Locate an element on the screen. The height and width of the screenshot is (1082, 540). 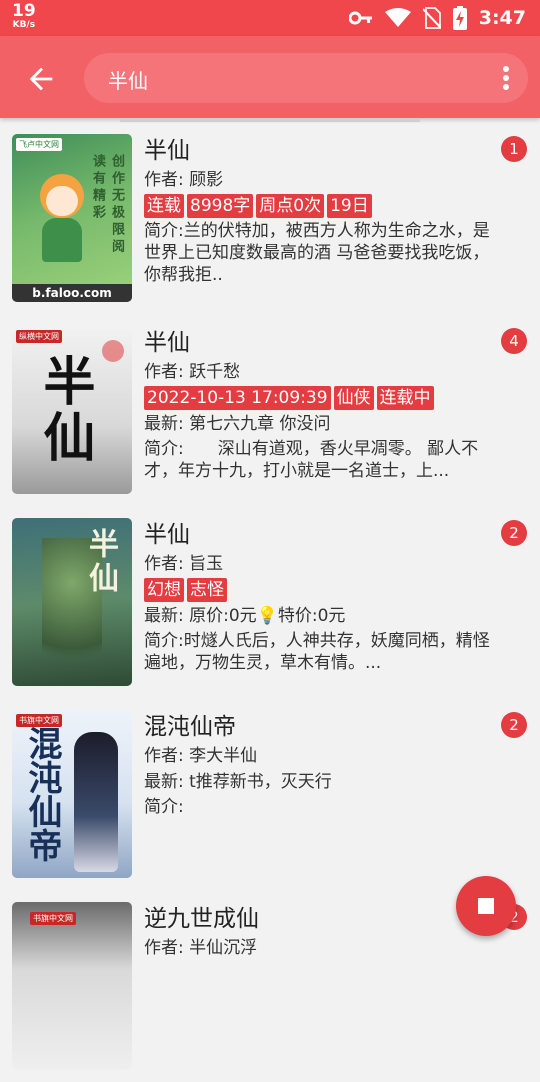
key-icon is located at coordinates (360, 18).